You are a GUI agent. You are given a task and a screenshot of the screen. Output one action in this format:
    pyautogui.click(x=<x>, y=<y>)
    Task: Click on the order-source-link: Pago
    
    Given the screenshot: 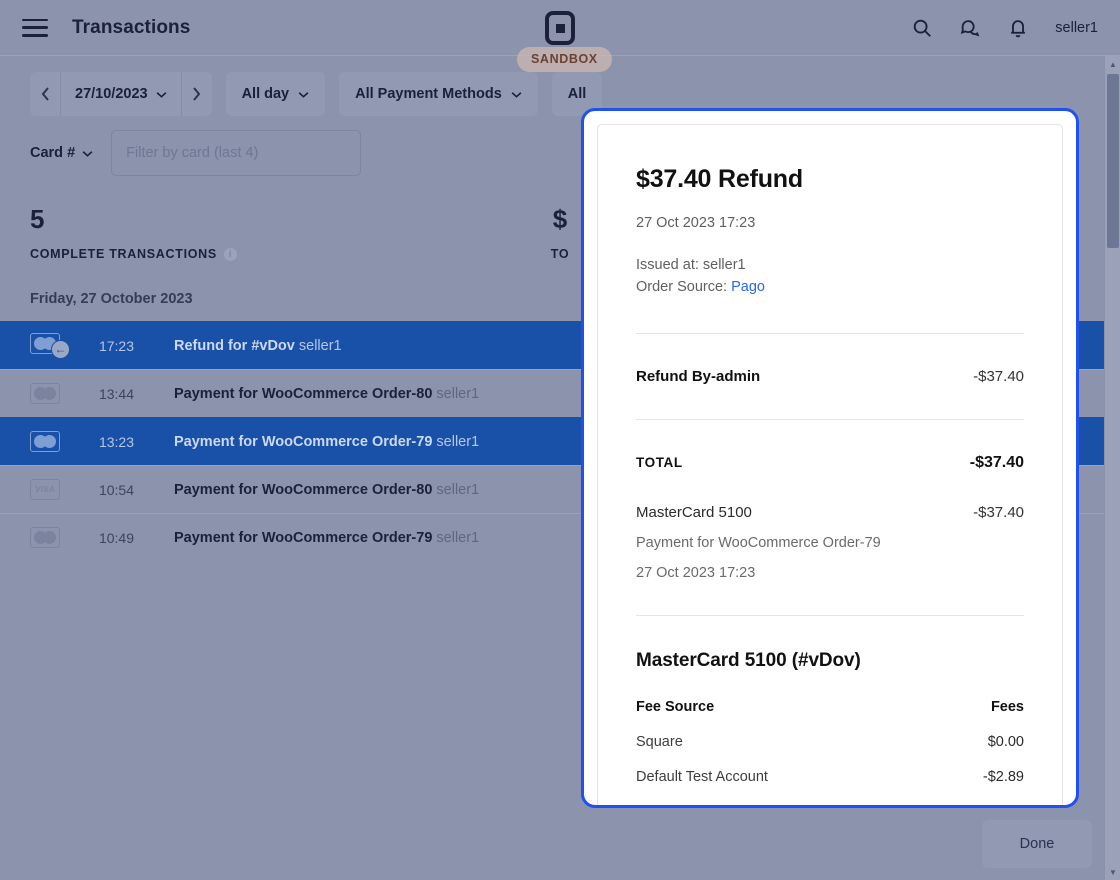 What is the action you would take?
    pyautogui.click(x=748, y=287)
    